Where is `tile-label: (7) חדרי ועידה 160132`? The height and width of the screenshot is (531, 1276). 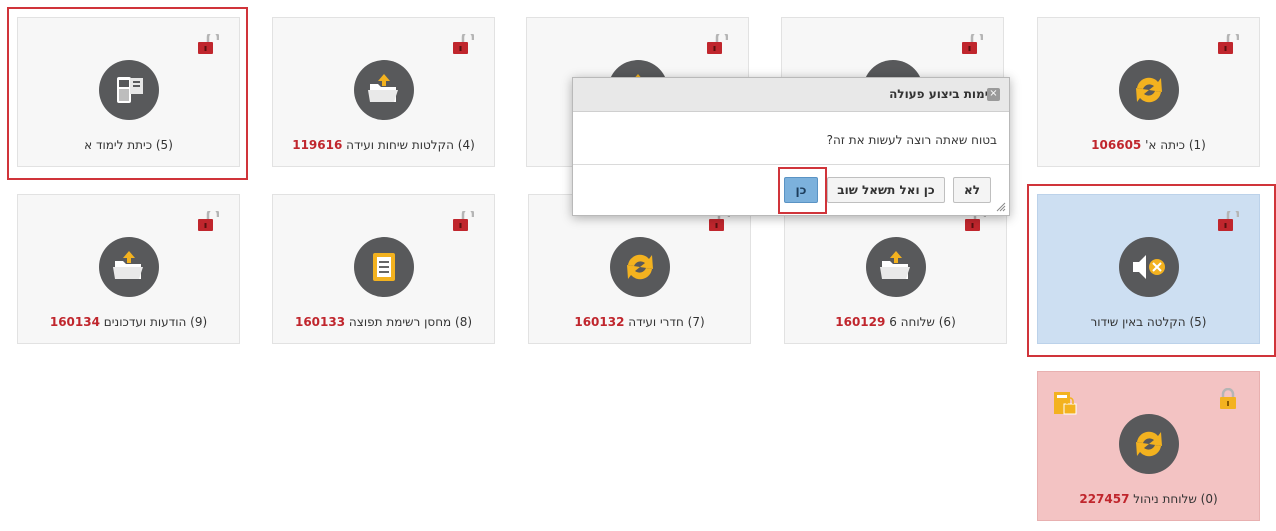
tile-label: (7) חדרי ועידה 160132 is located at coordinates (639, 322).